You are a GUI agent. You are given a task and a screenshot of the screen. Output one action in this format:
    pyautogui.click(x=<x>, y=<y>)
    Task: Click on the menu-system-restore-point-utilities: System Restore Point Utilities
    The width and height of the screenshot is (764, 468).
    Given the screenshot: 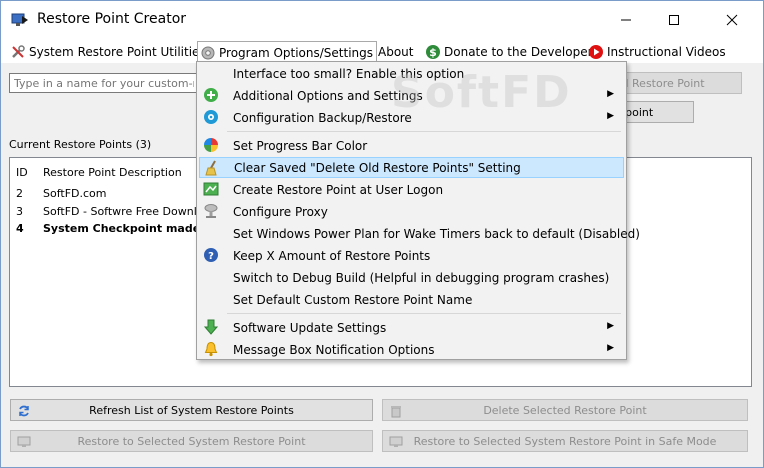 What is the action you would take?
    pyautogui.click(x=108, y=52)
    